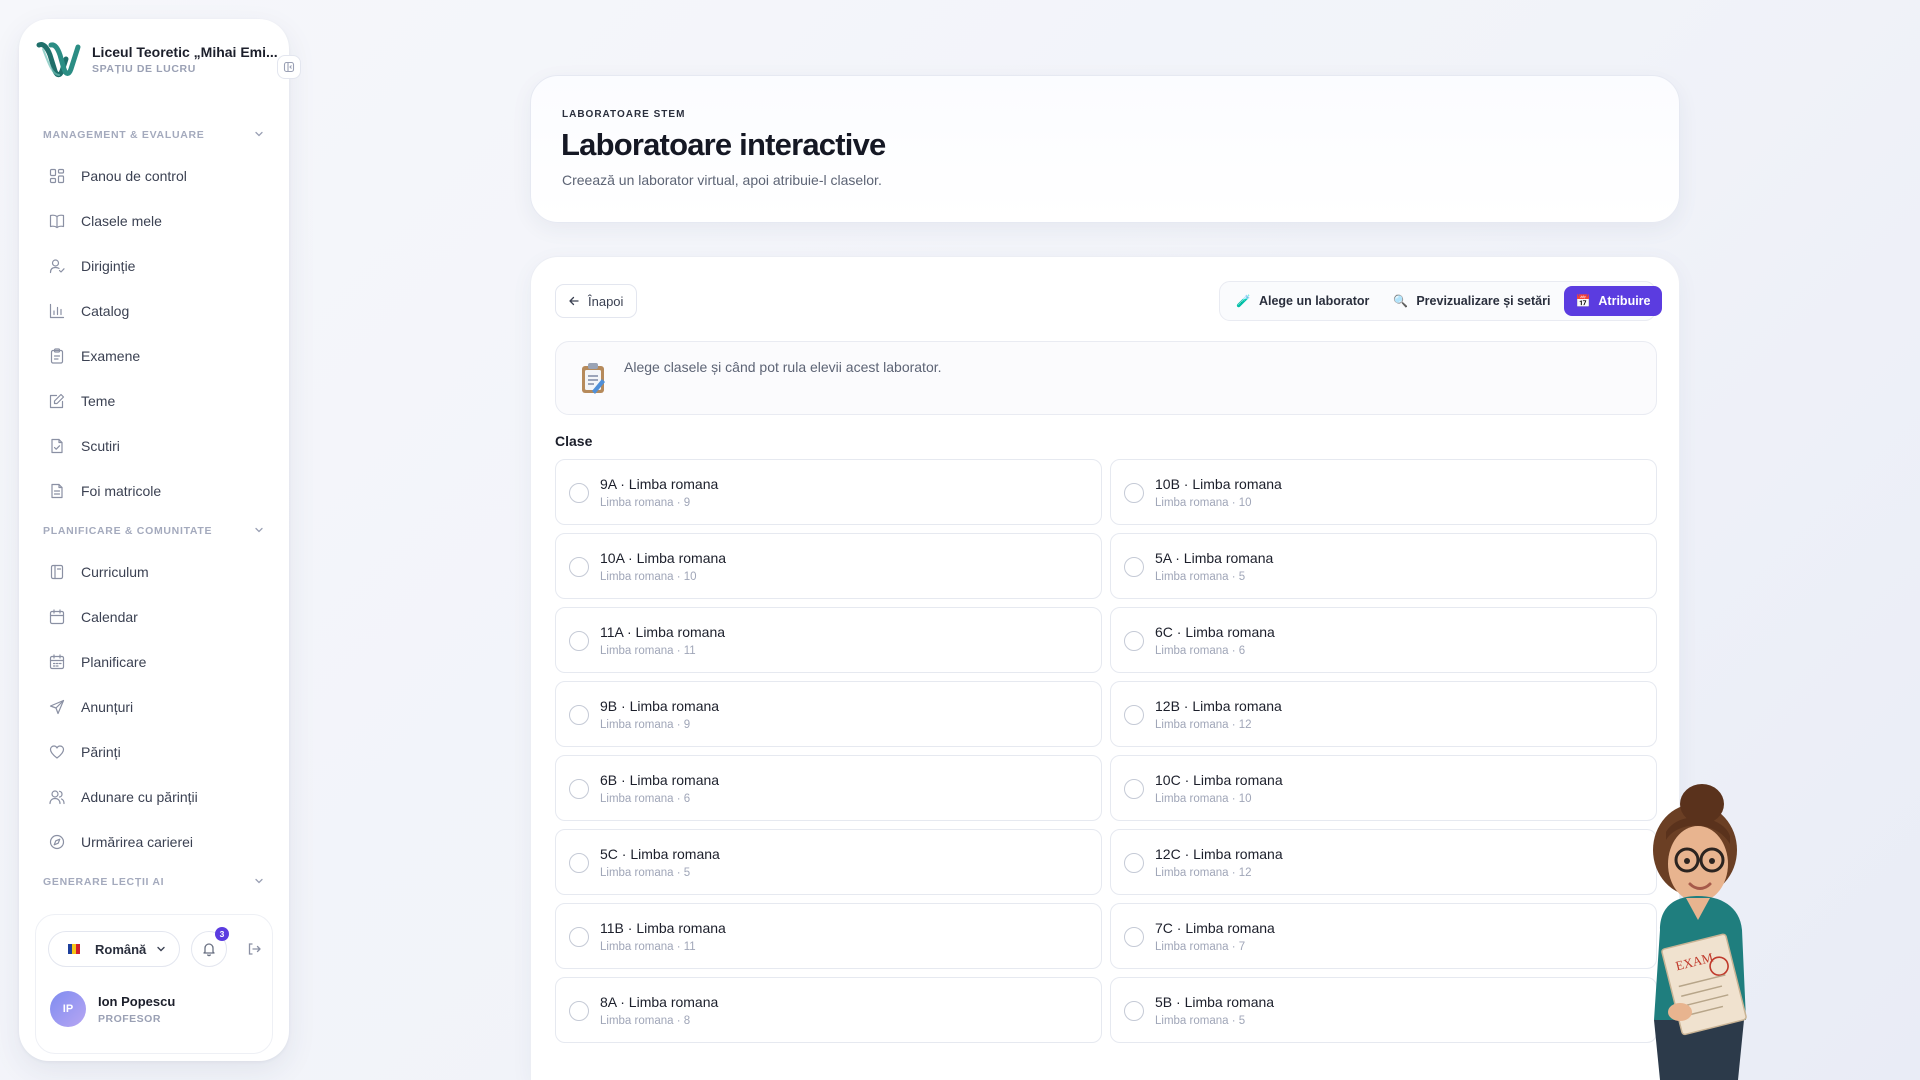  What do you see at coordinates (68, 1009) in the screenshot?
I see `avatar: IP` at bounding box center [68, 1009].